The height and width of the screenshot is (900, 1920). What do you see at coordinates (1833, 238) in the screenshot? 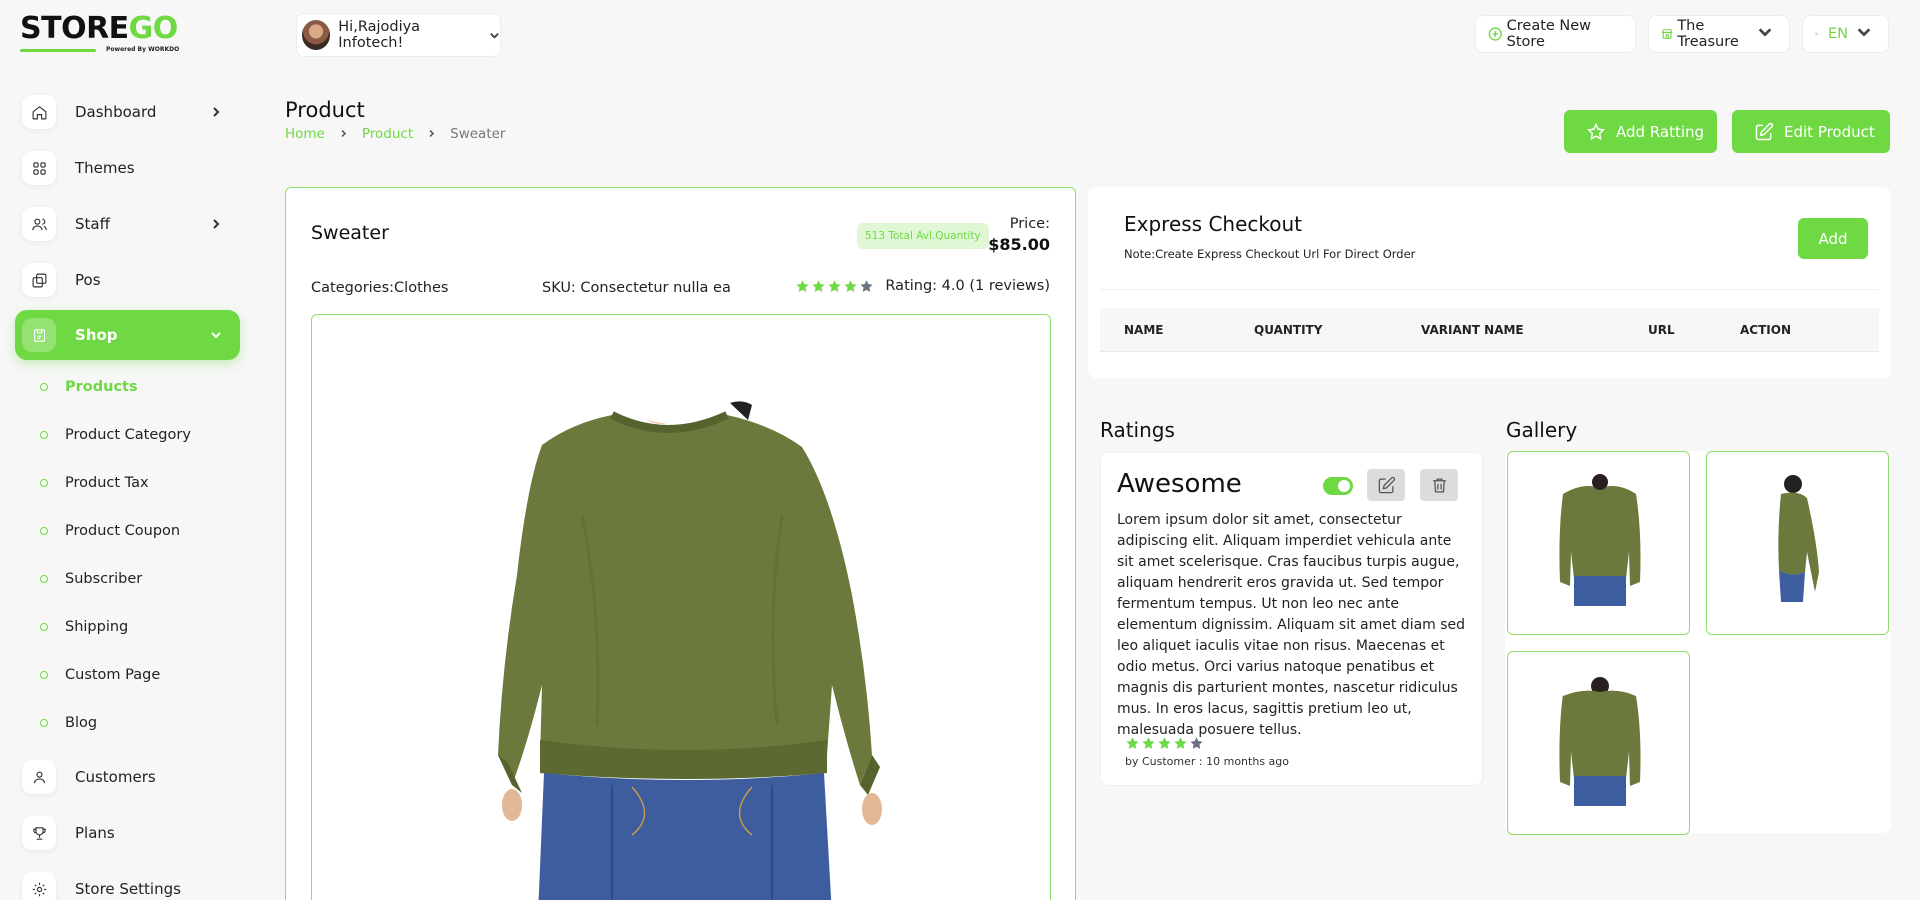
I see `add-express-checkout-button: Add` at bounding box center [1833, 238].